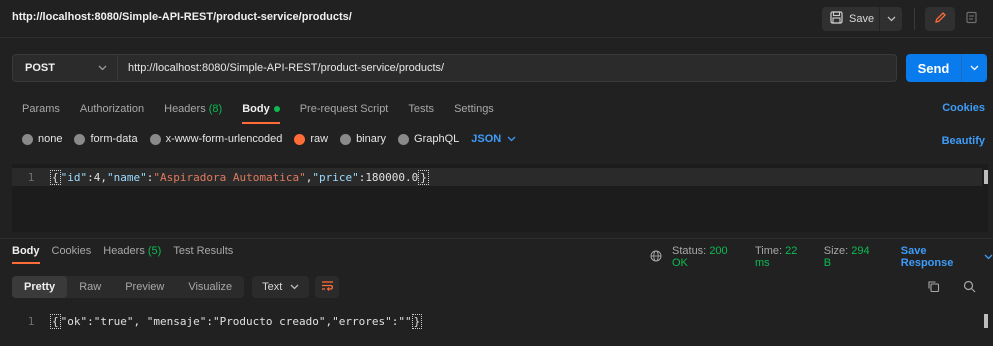  I want to click on pencil-icon, so click(940, 19).